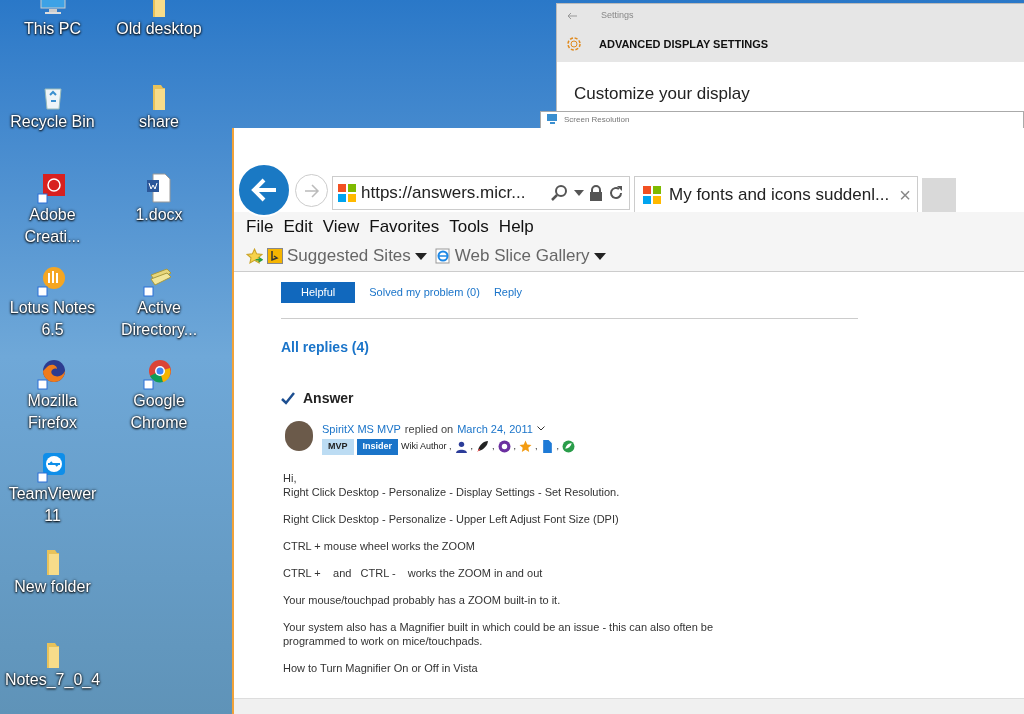  Describe the element at coordinates (469, 226) in the screenshot. I see `menu-item: Tools` at that location.